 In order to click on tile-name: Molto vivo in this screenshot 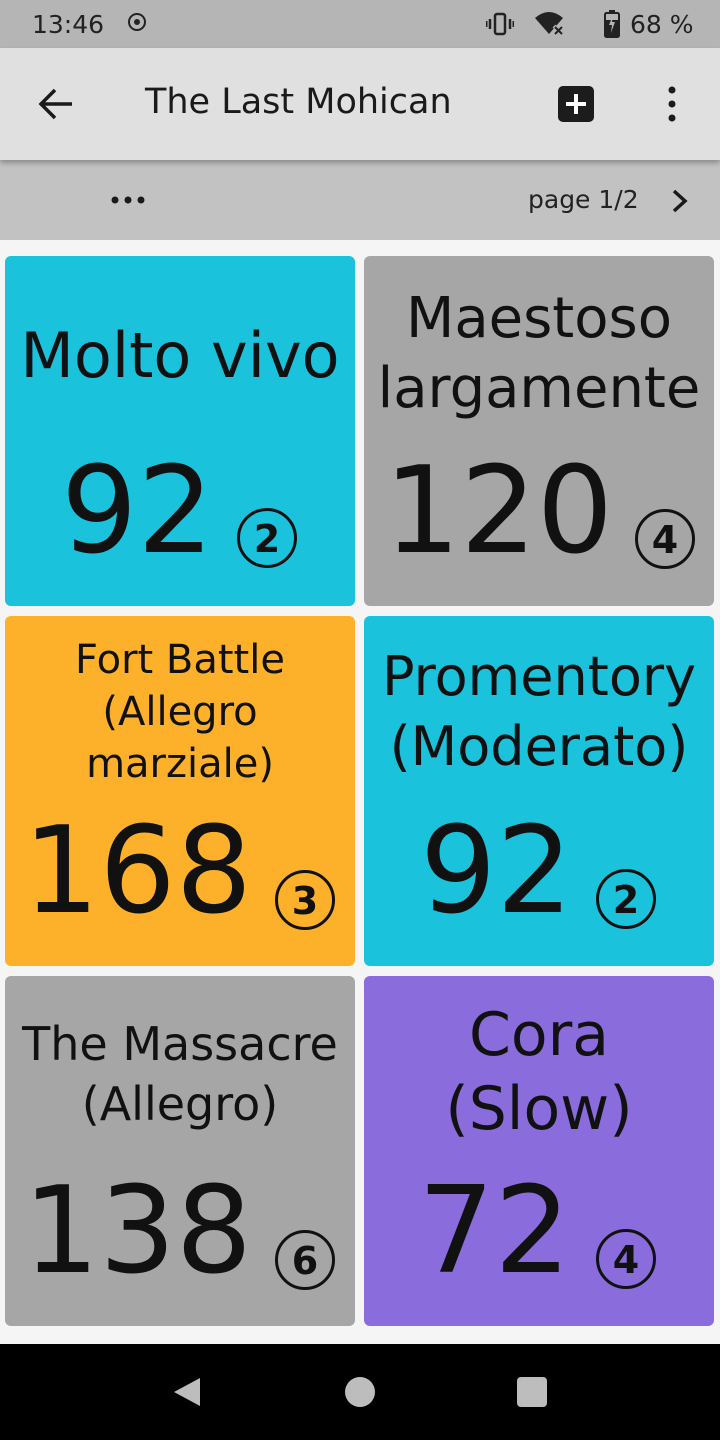, I will do `click(180, 355)`.